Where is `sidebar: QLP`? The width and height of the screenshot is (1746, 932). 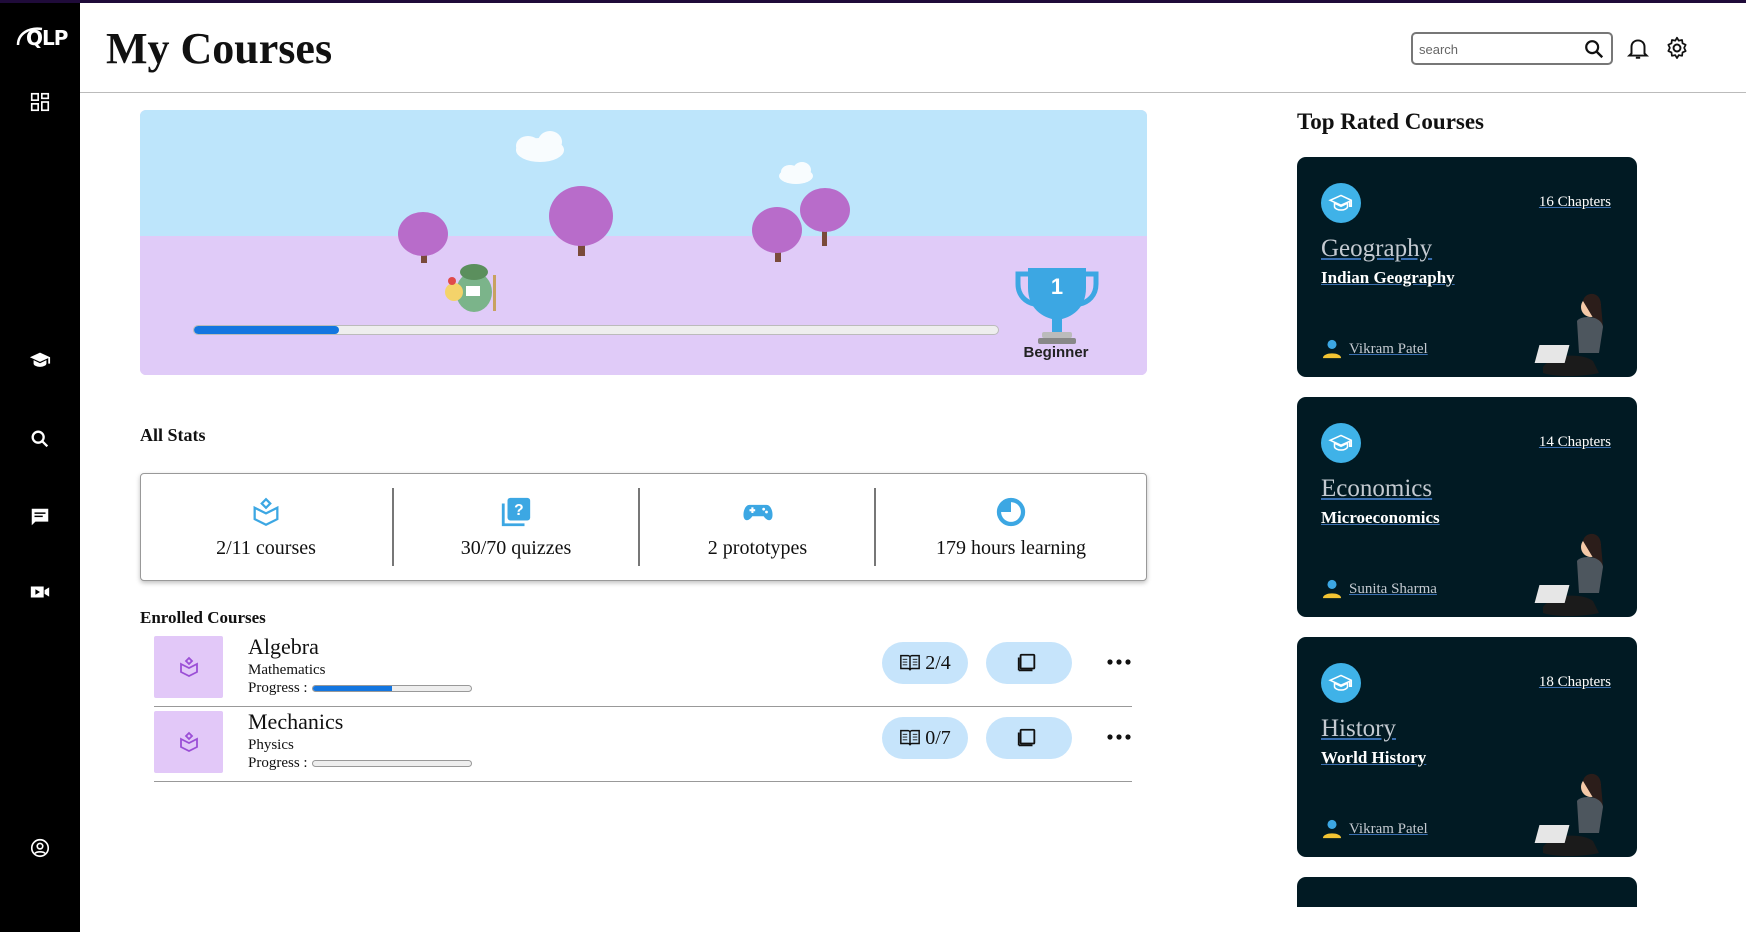
sidebar: QLP is located at coordinates (40, 467).